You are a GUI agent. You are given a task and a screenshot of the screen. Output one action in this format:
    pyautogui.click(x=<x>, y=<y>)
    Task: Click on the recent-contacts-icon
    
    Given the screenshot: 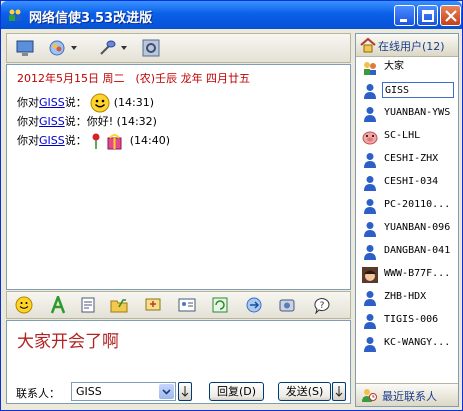 What is the action you would take?
    pyautogui.click(x=369, y=395)
    